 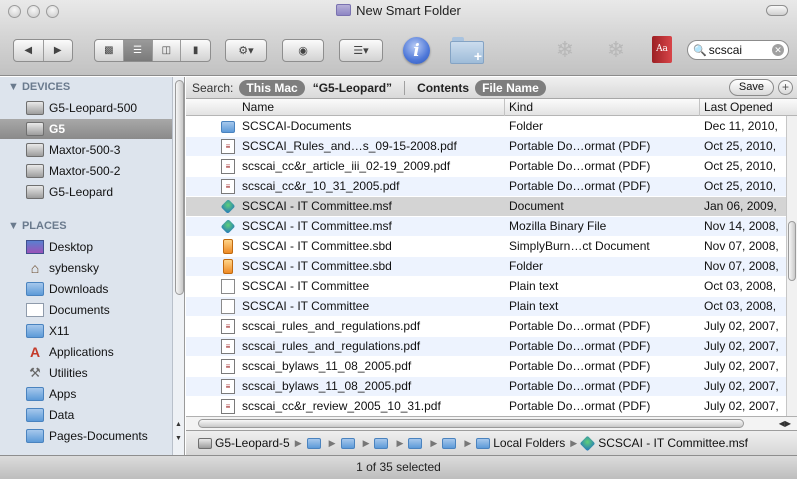 What do you see at coordinates (471, 423) in the screenshot?
I see `horizontal-scroll-thumb` at bounding box center [471, 423].